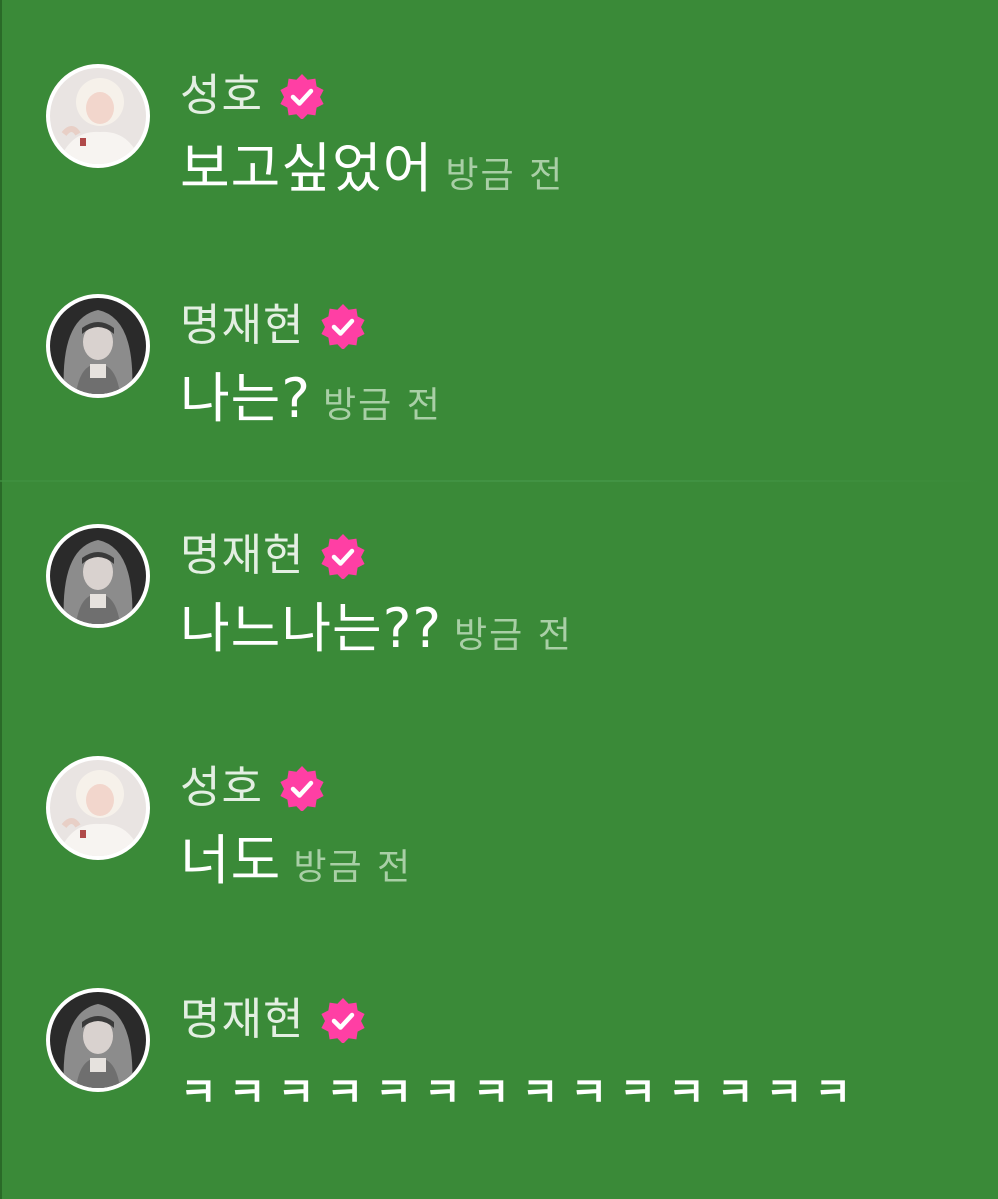 The image size is (998, 1199). I want to click on screenshot-seam, so click(499, 481).